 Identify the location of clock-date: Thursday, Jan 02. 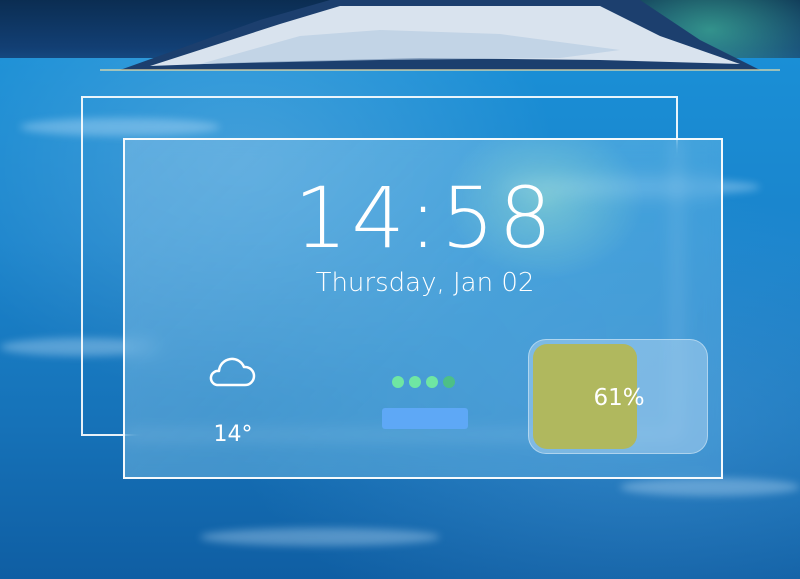
(425, 283).